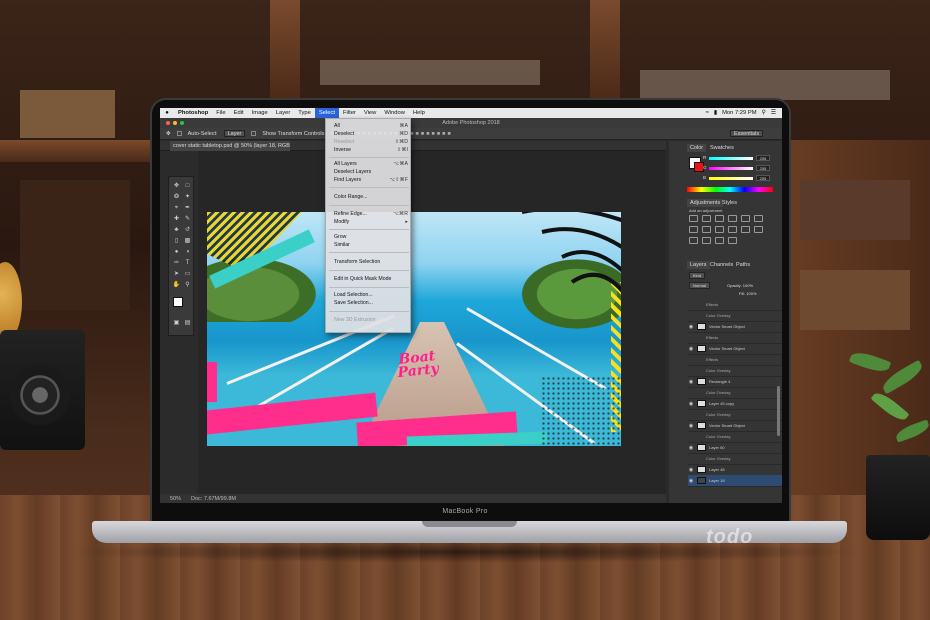  I want to click on menu-list-icon: ☰, so click(773, 113).